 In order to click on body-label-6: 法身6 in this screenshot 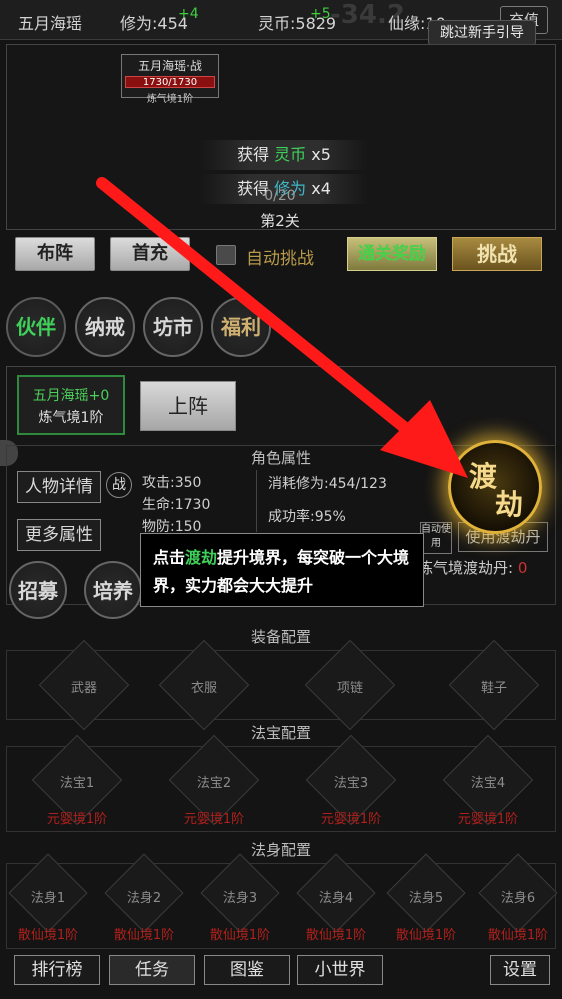, I will do `click(518, 898)`.